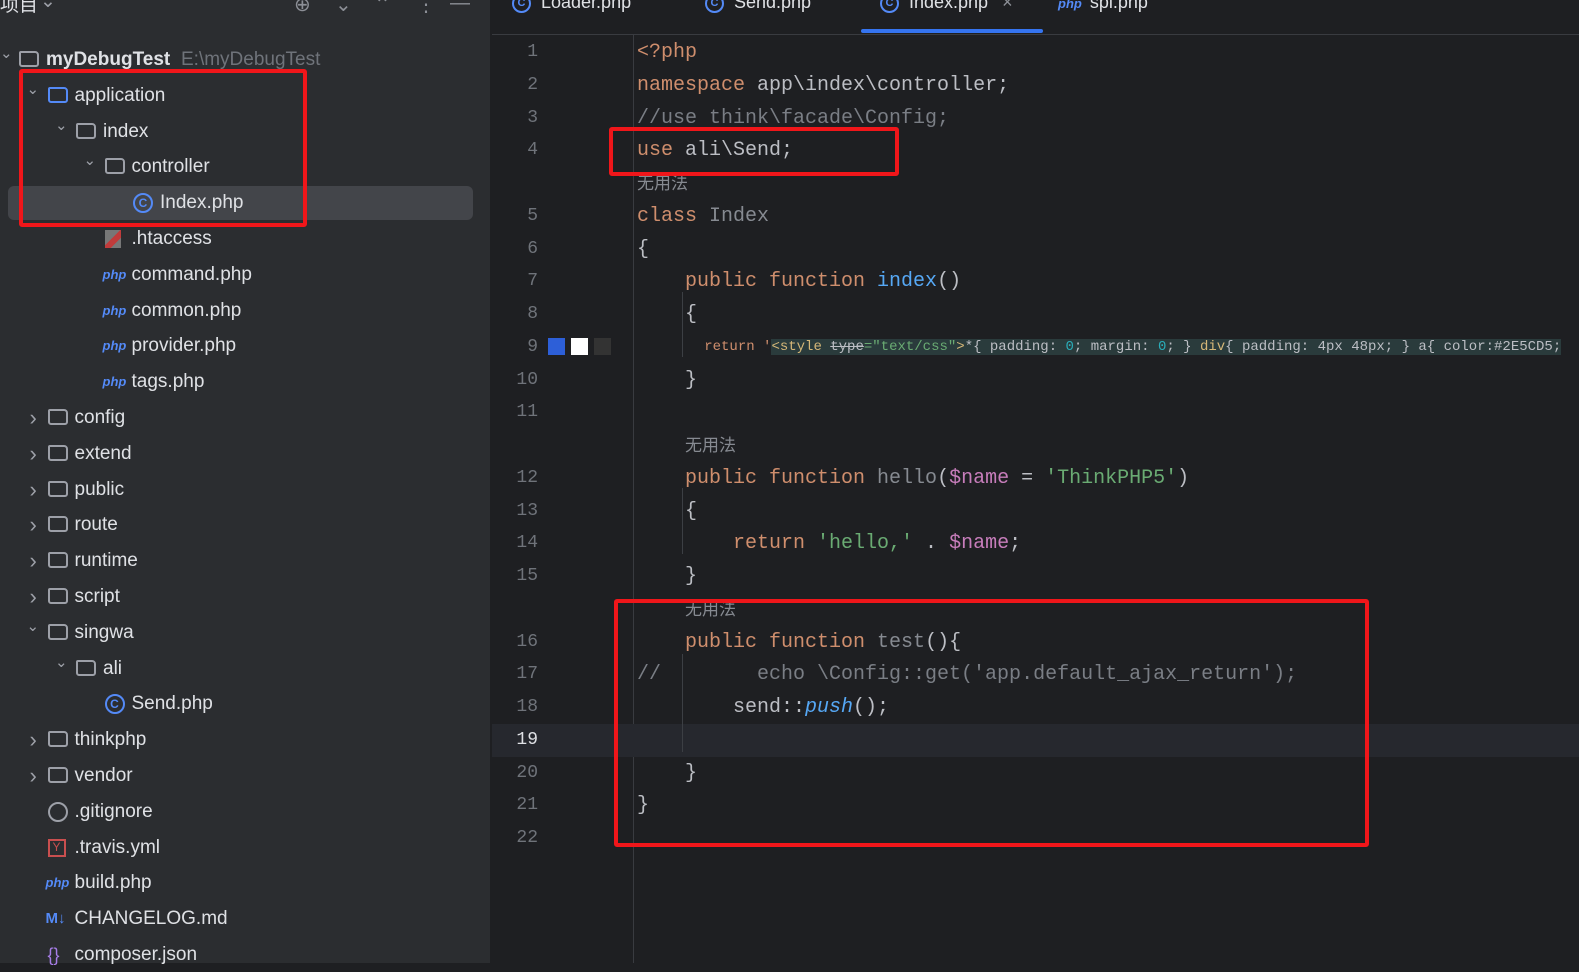 This screenshot has height=972, width=1579. What do you see at coordinates (245, 633) in the screenshot?
I see `tree-item: ⌄ singwa` at bounding box center [245, 633].